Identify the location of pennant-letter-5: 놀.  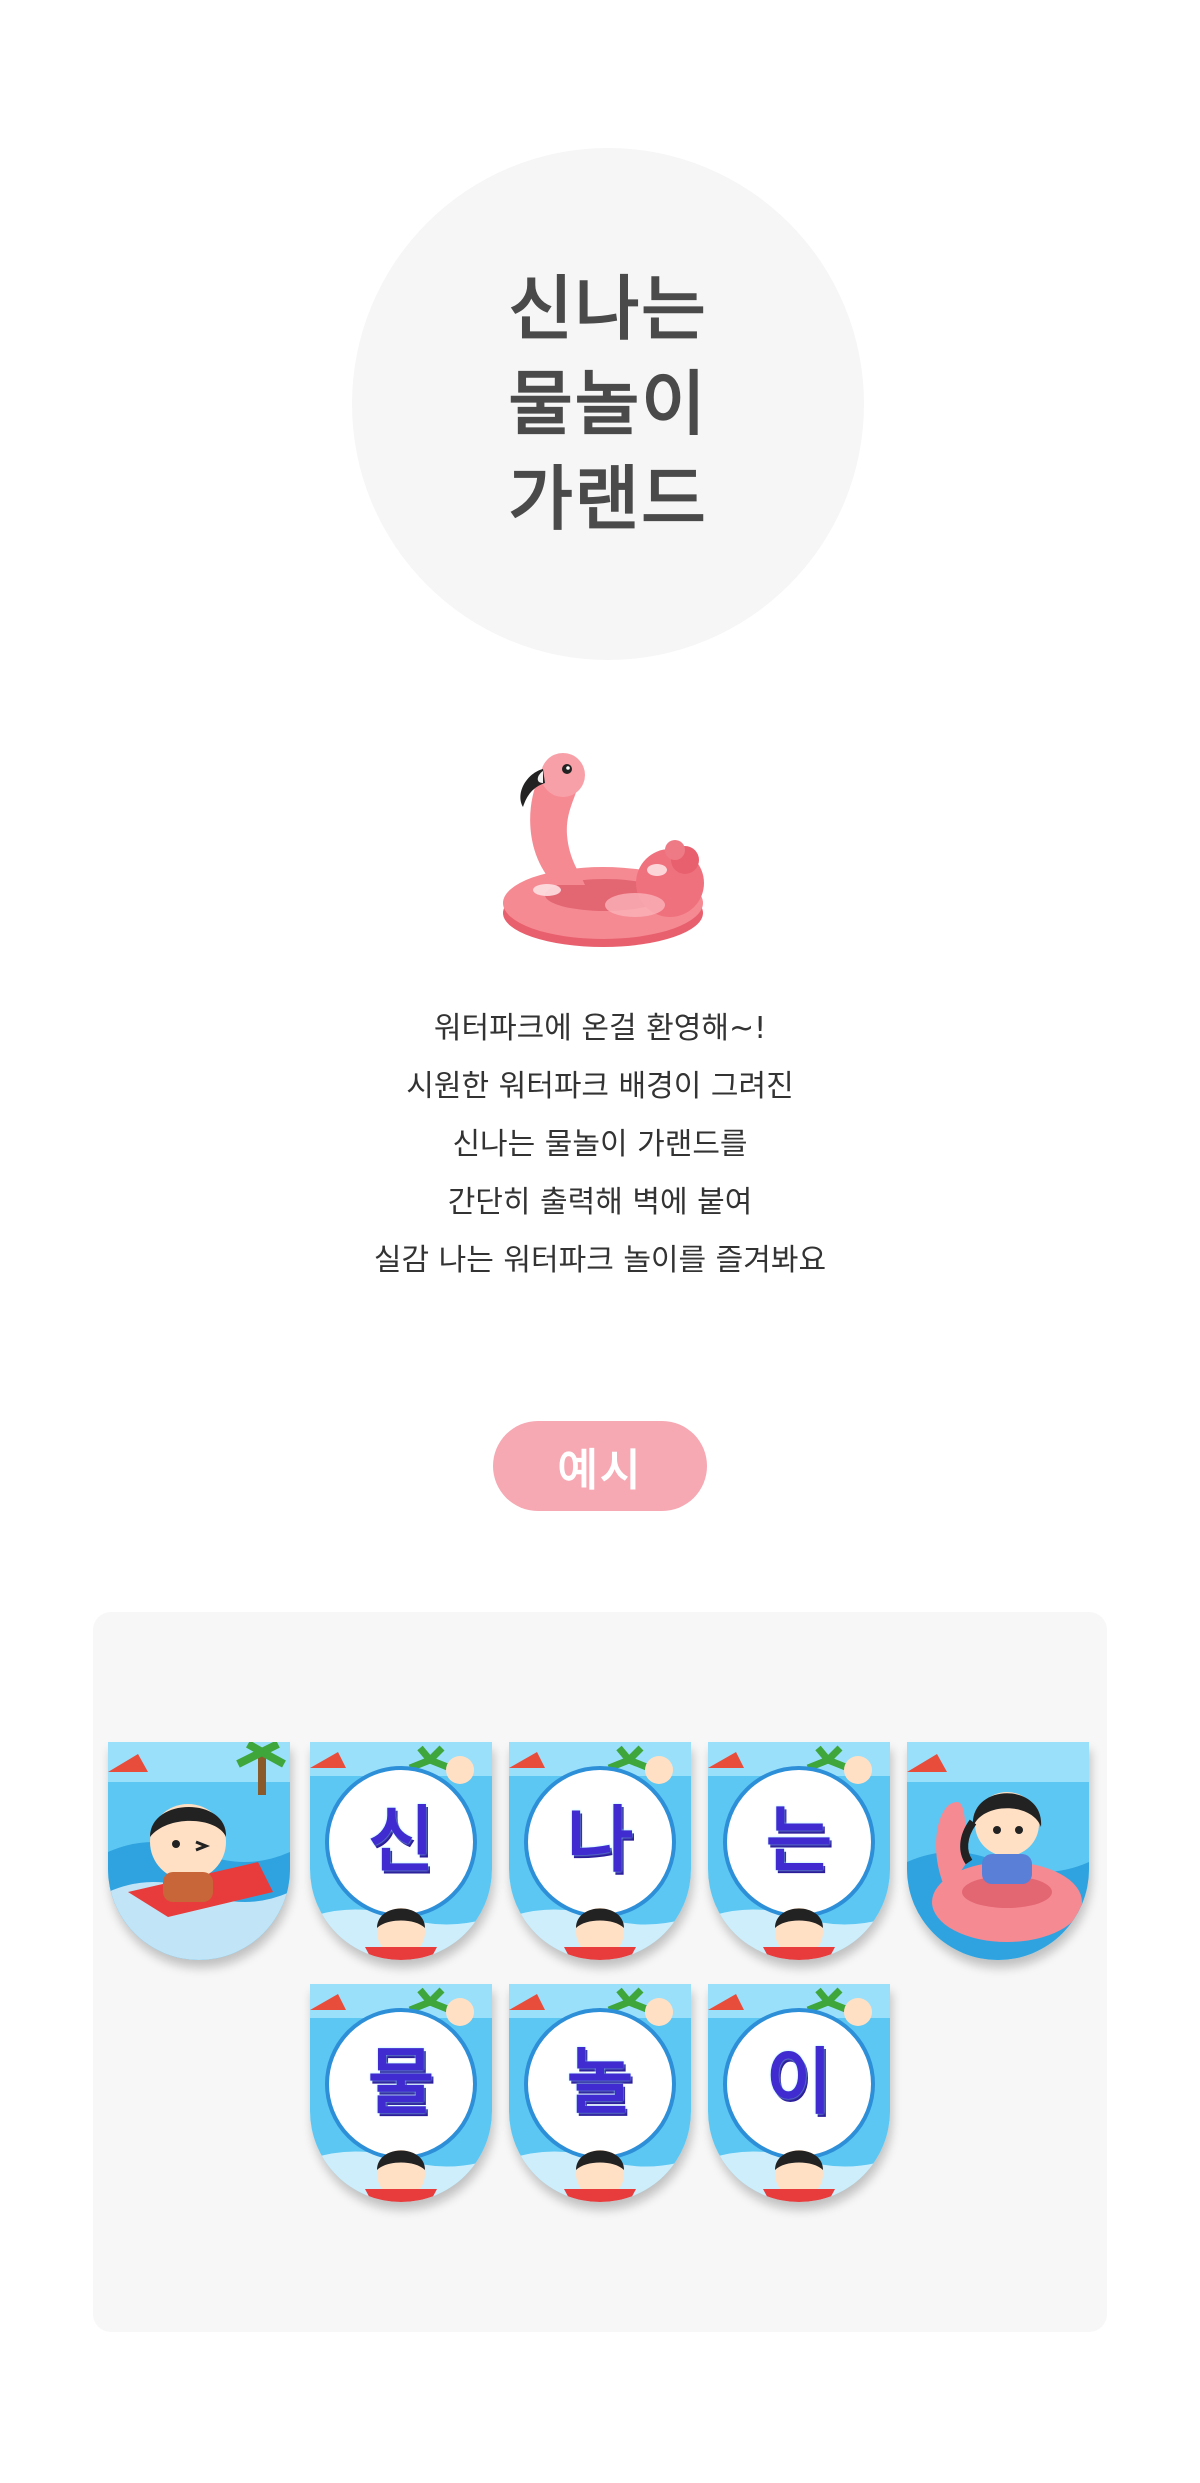
(600, 2093).